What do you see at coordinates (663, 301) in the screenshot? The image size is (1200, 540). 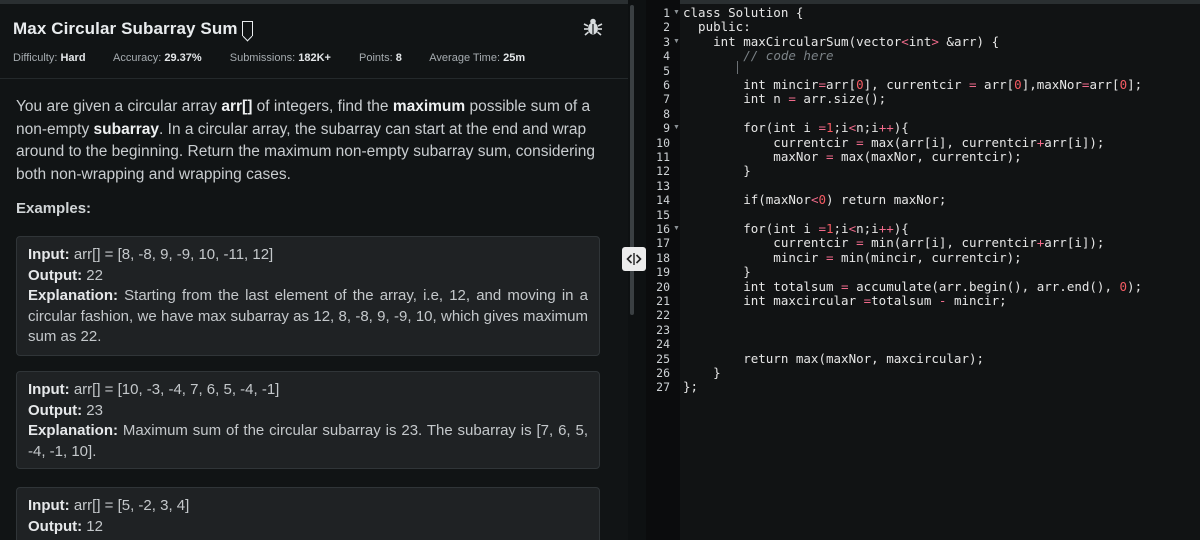 I see `line-number: 21` at bounding box center [663, 301].